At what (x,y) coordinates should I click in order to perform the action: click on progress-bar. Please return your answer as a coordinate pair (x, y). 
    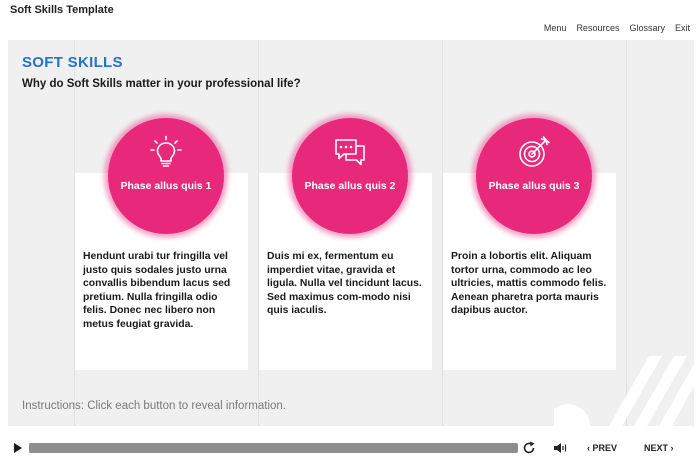
    Looking at the image, I should click on (273, 448).